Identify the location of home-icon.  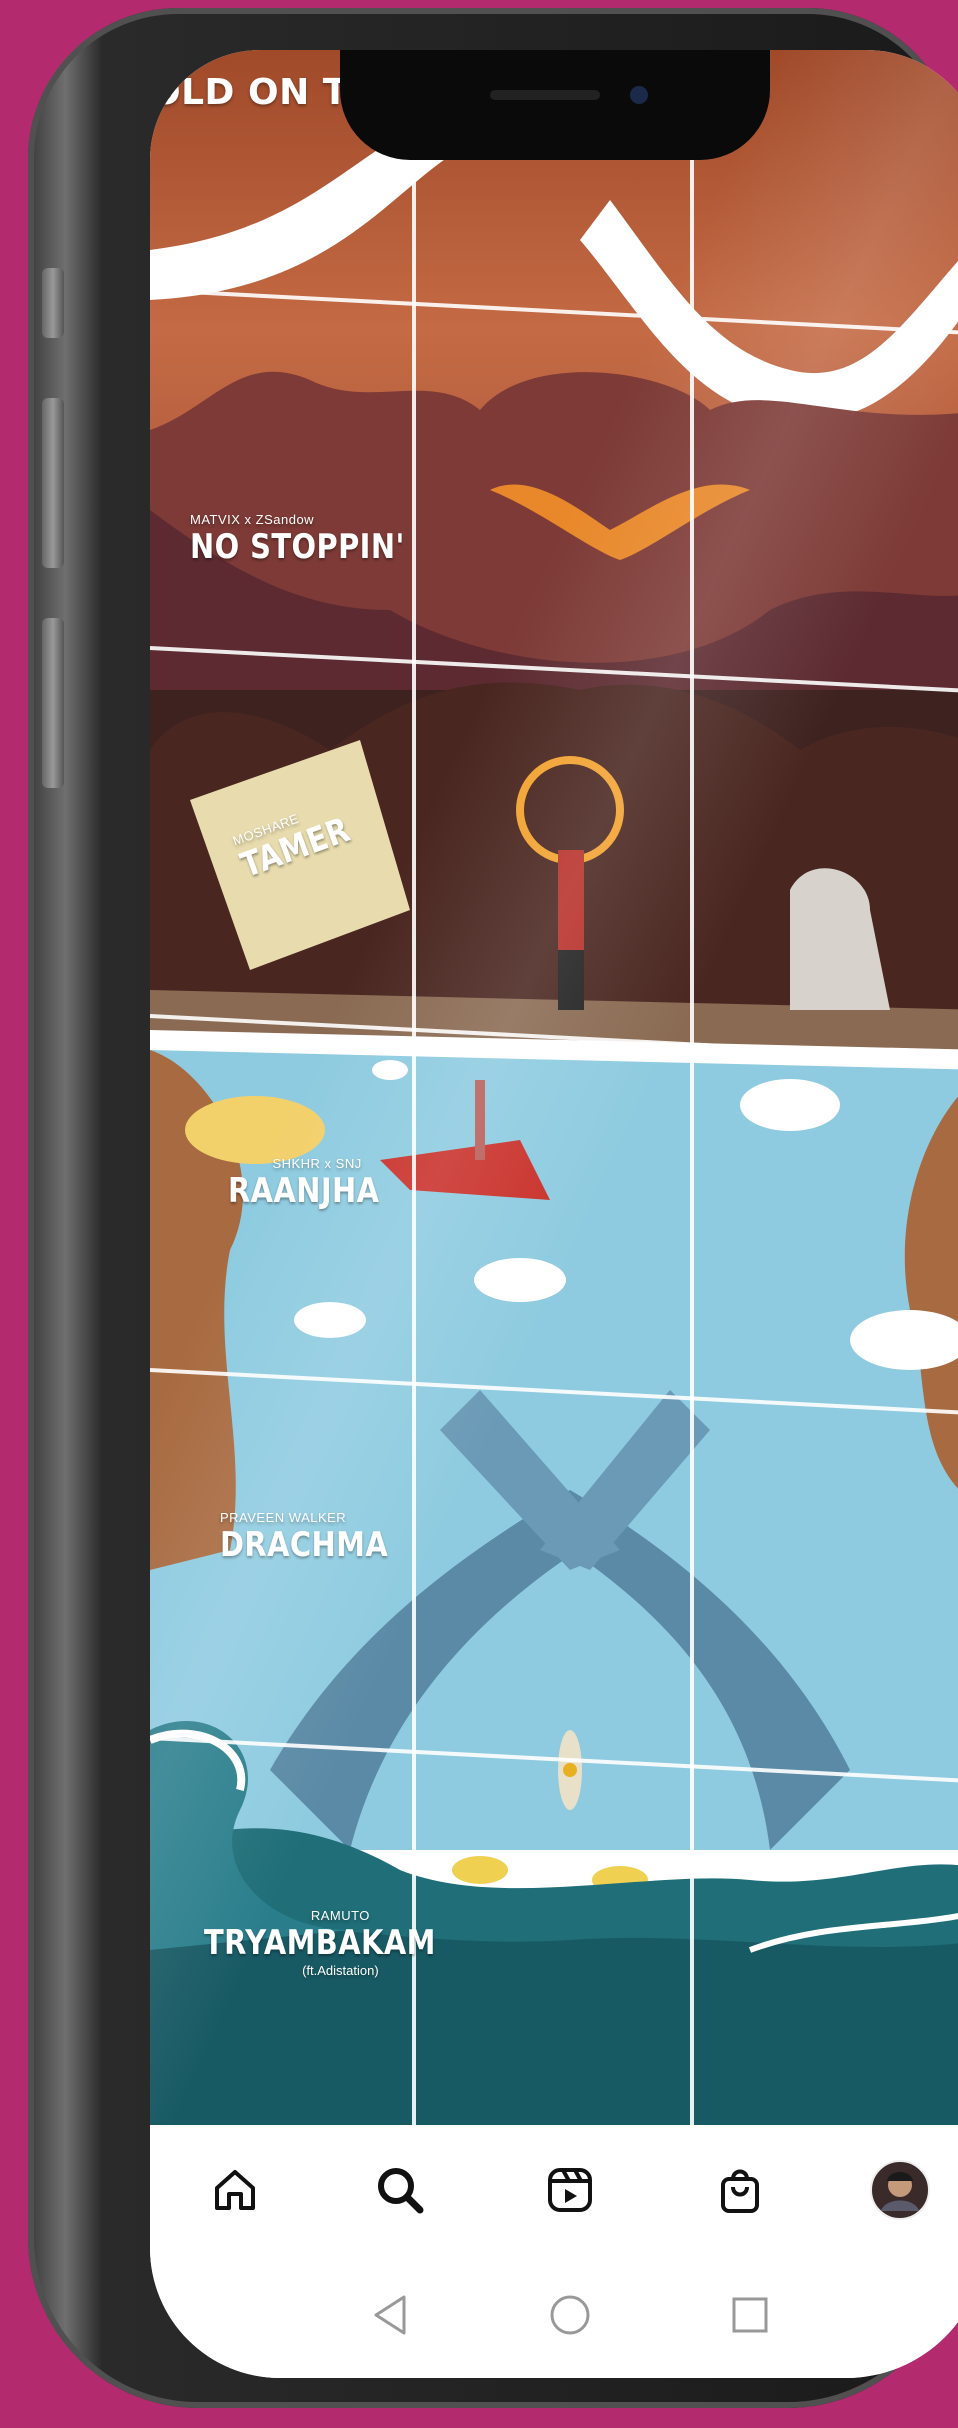
(235, 2190).